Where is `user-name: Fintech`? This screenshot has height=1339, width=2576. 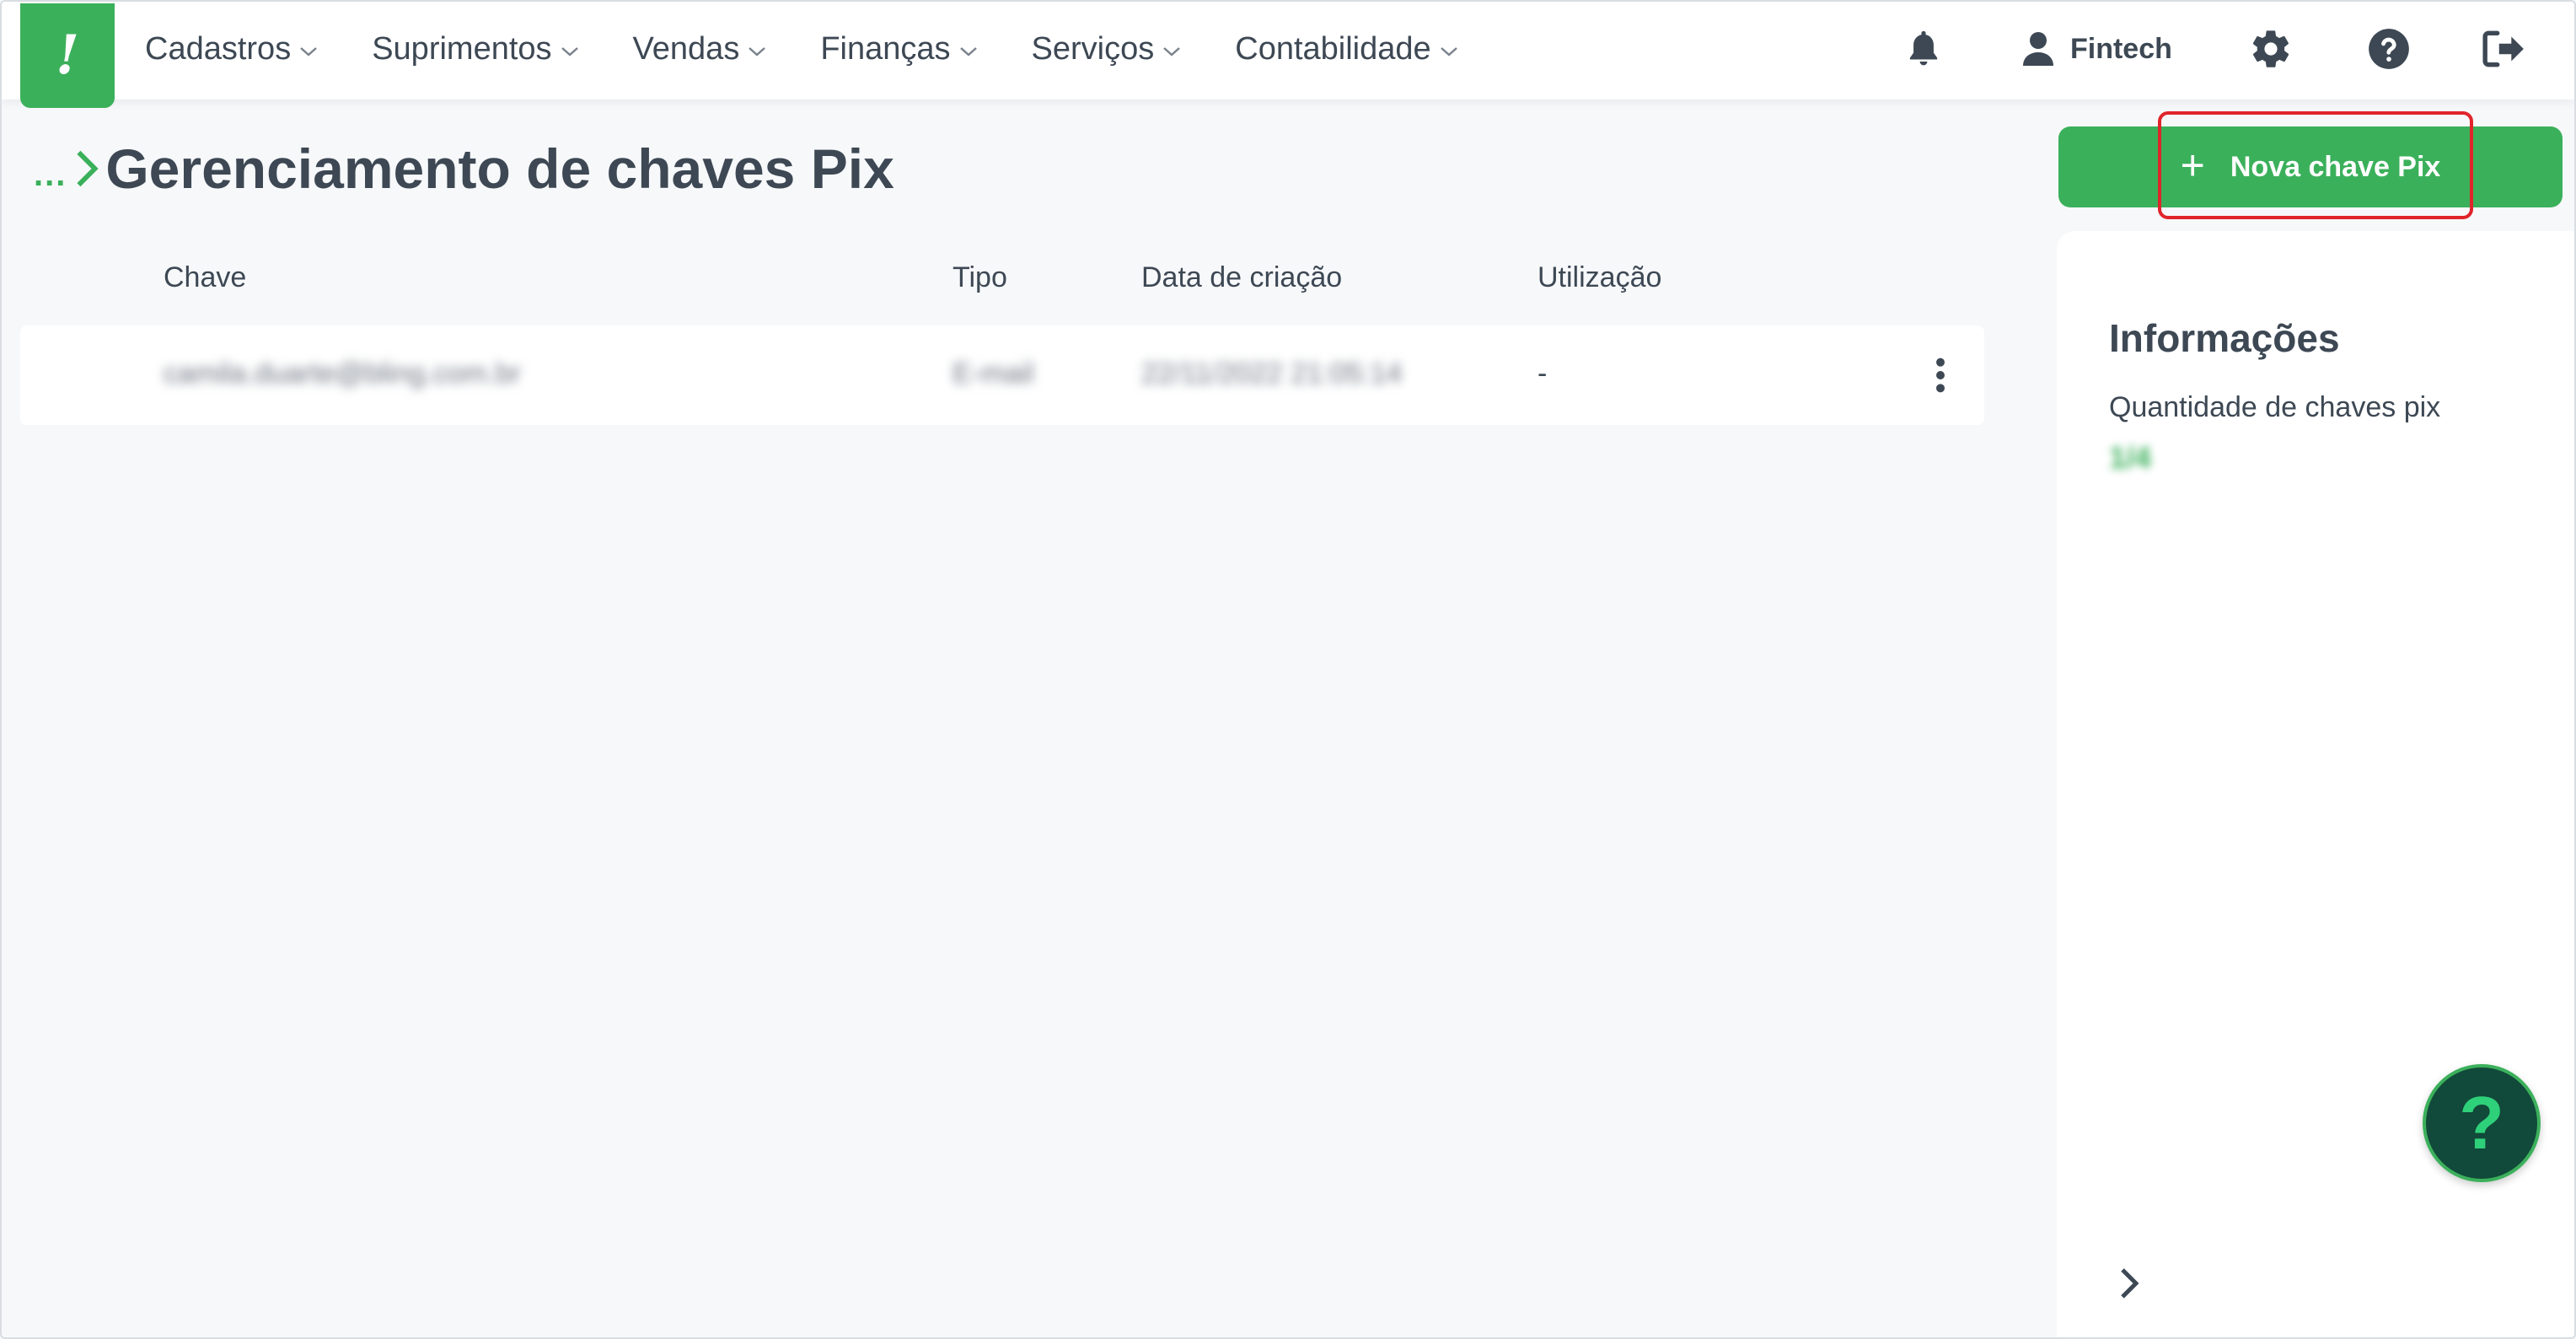 user-name: Fintech is located at coordinates (2121, 48).